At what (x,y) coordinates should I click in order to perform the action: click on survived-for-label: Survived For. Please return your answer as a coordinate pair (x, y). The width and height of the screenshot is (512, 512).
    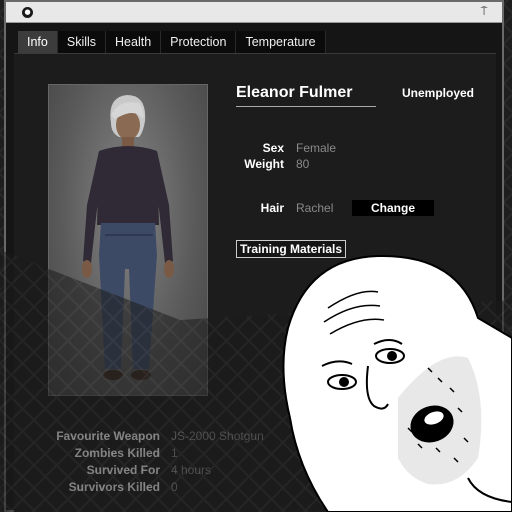
    Looking at the image, I should click on (123, 470).